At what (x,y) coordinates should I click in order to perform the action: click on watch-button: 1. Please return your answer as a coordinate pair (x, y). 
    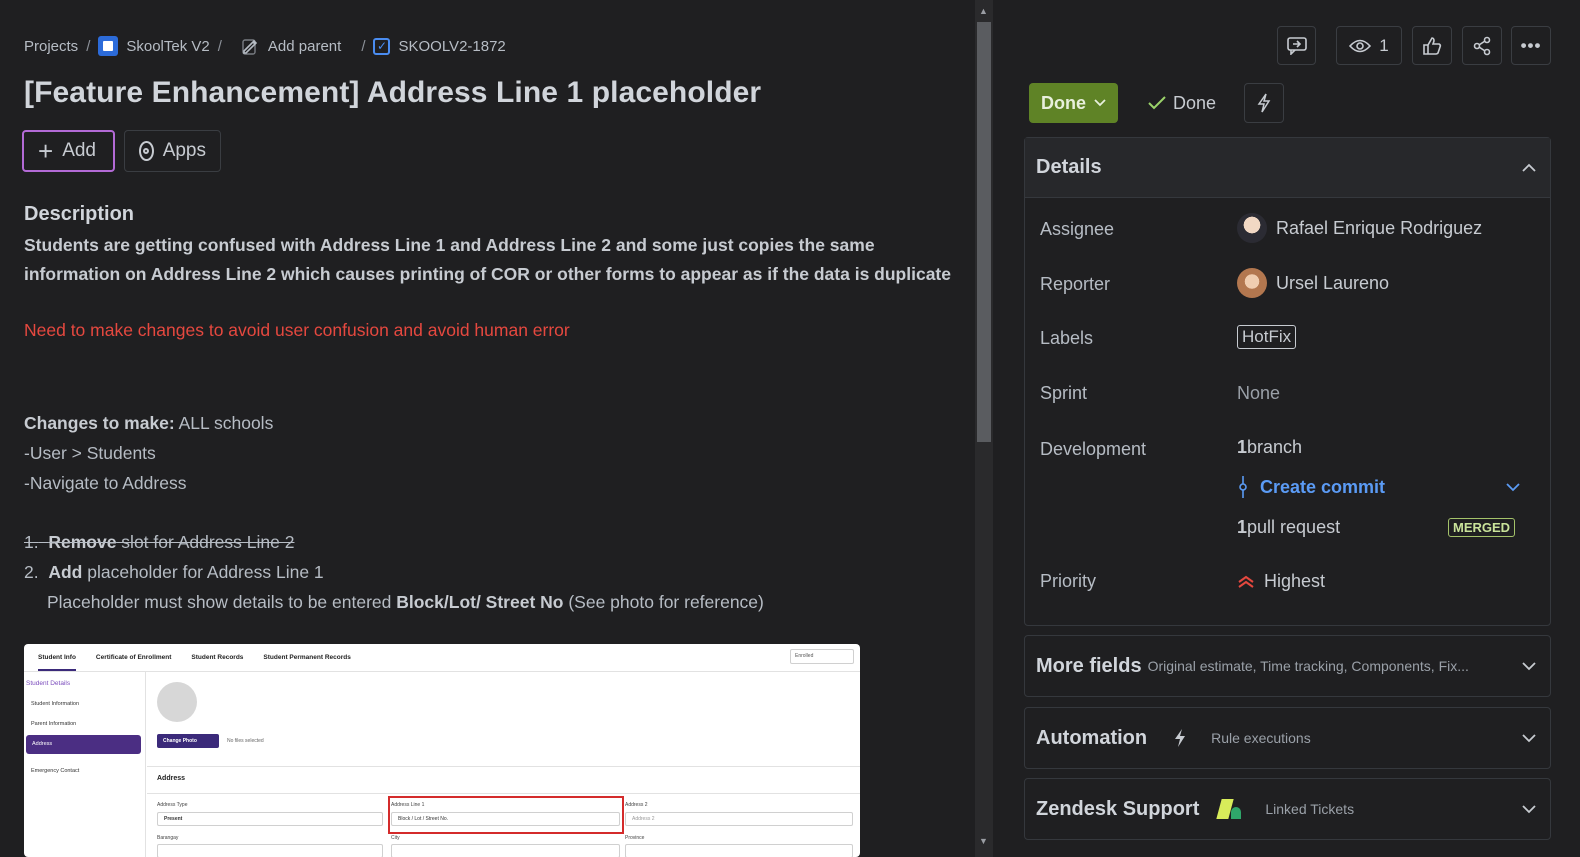
    Looking at the image, I should click on (1369, 45).